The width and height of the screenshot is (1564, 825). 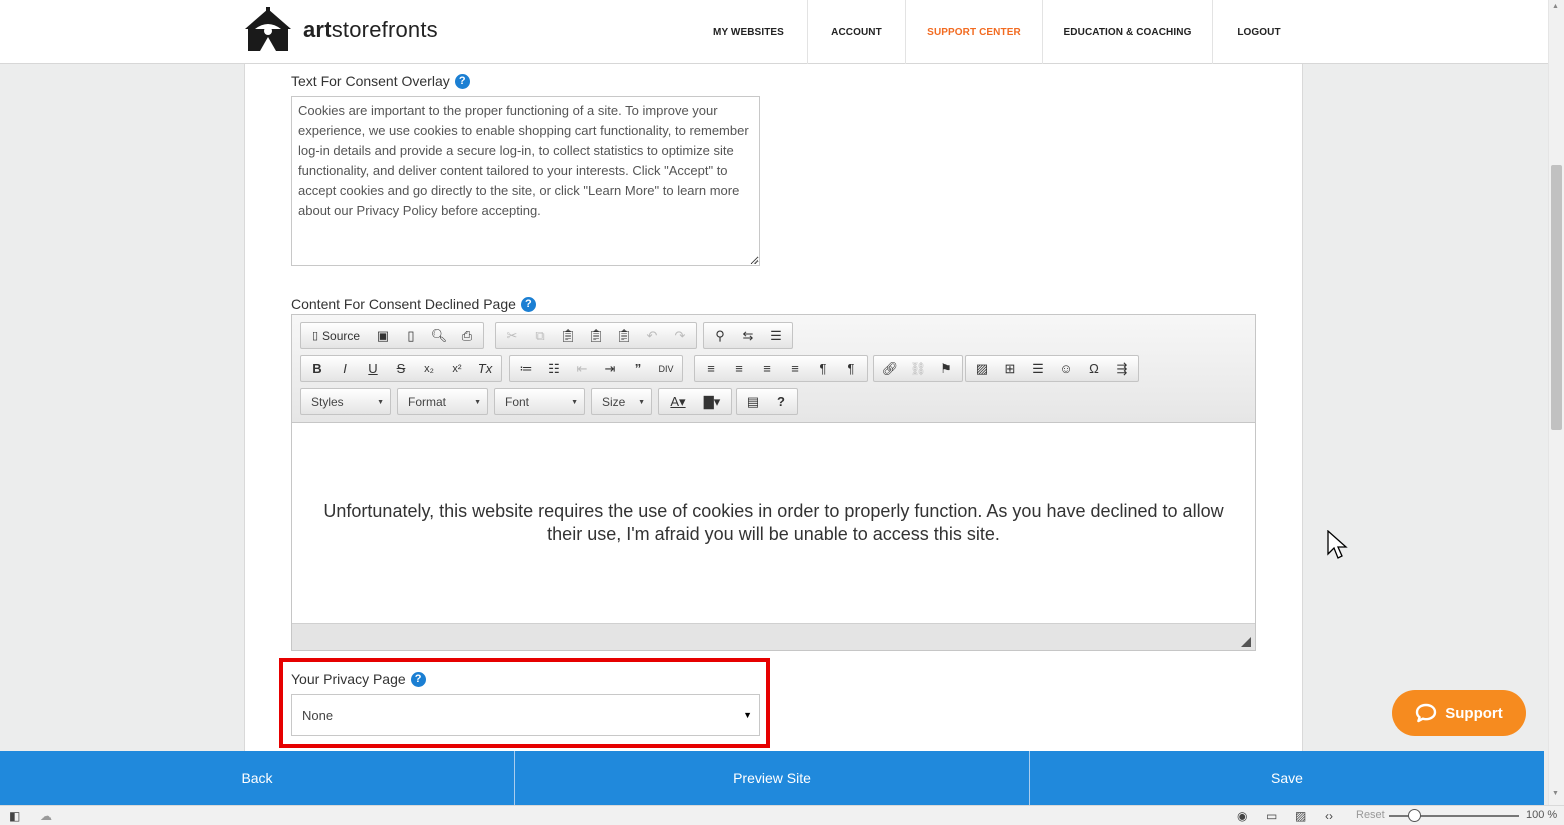 I want to click on code-icon: ‹›, so click(x=1329, y=816).